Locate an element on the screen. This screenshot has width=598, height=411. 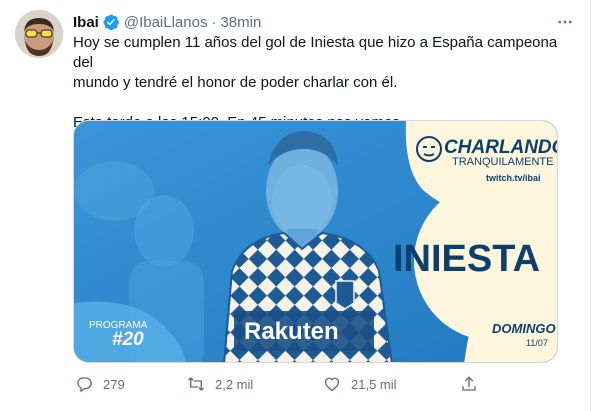
more-options-icon is located at coordinates (565, 22).